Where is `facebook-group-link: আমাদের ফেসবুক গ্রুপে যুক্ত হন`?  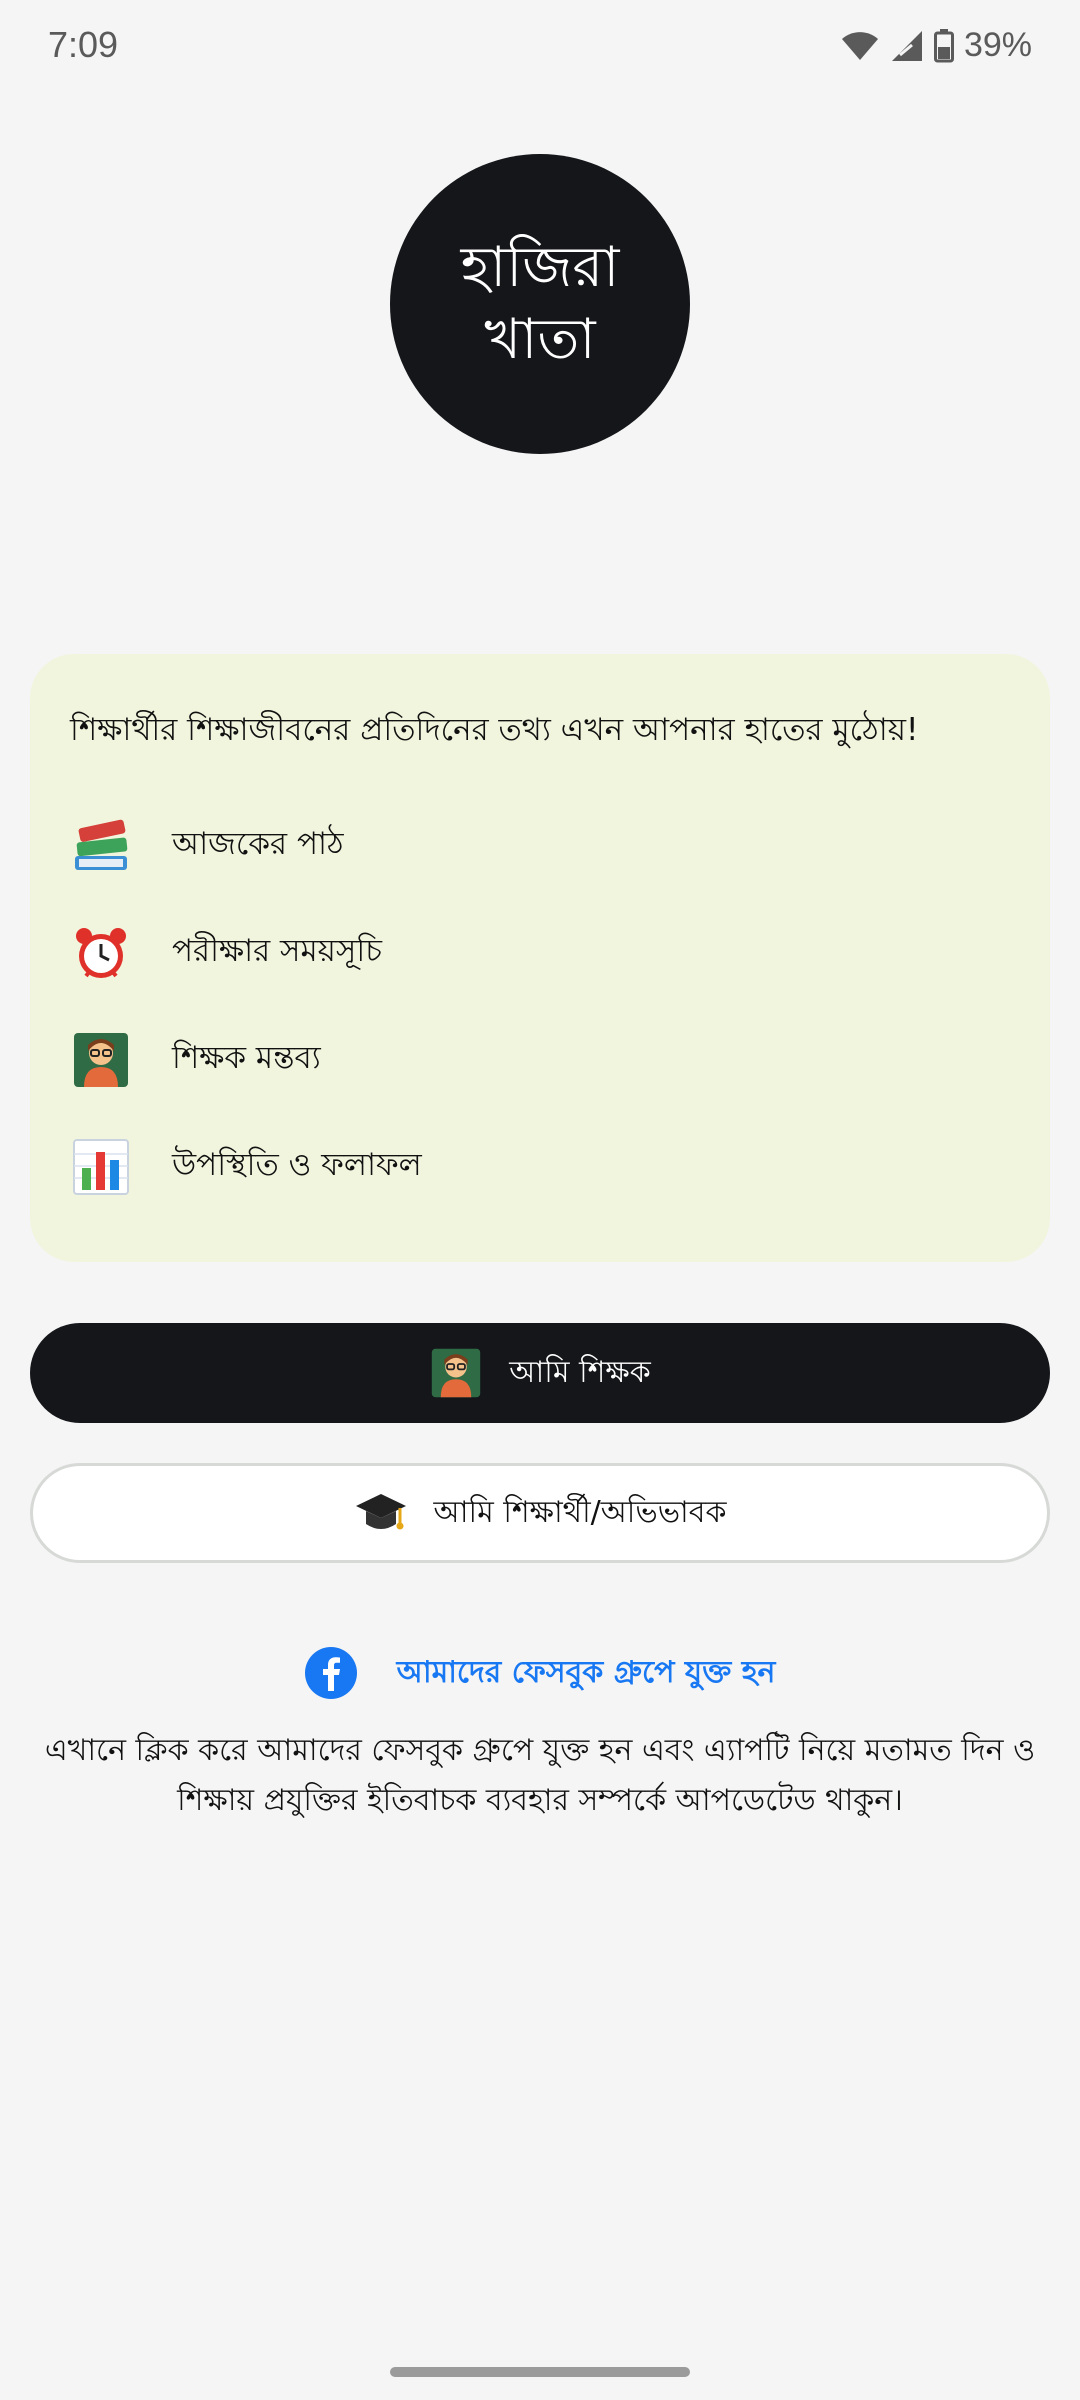 facebook-group-link: আমাদের ফেসবুক গ্রুপে যুক্ত হন is located at coordinates (586, 1673).